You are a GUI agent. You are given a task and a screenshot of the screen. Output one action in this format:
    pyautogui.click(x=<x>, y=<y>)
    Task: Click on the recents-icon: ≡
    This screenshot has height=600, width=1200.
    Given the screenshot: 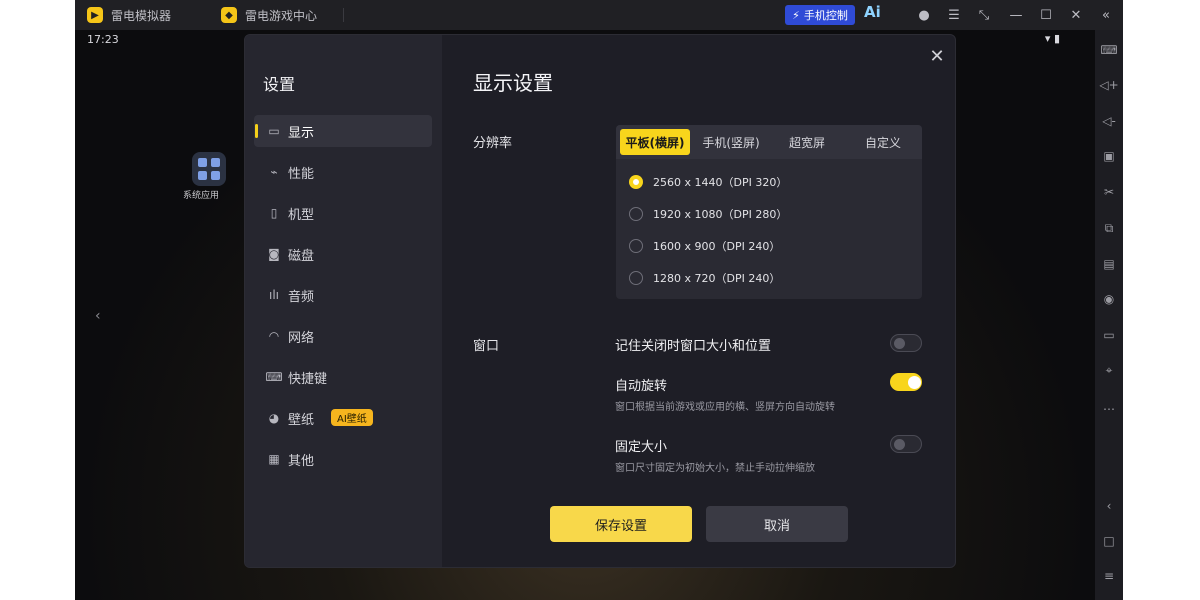 What is the action you would take?
    pyautogui.click(x=1109, y=576)
    